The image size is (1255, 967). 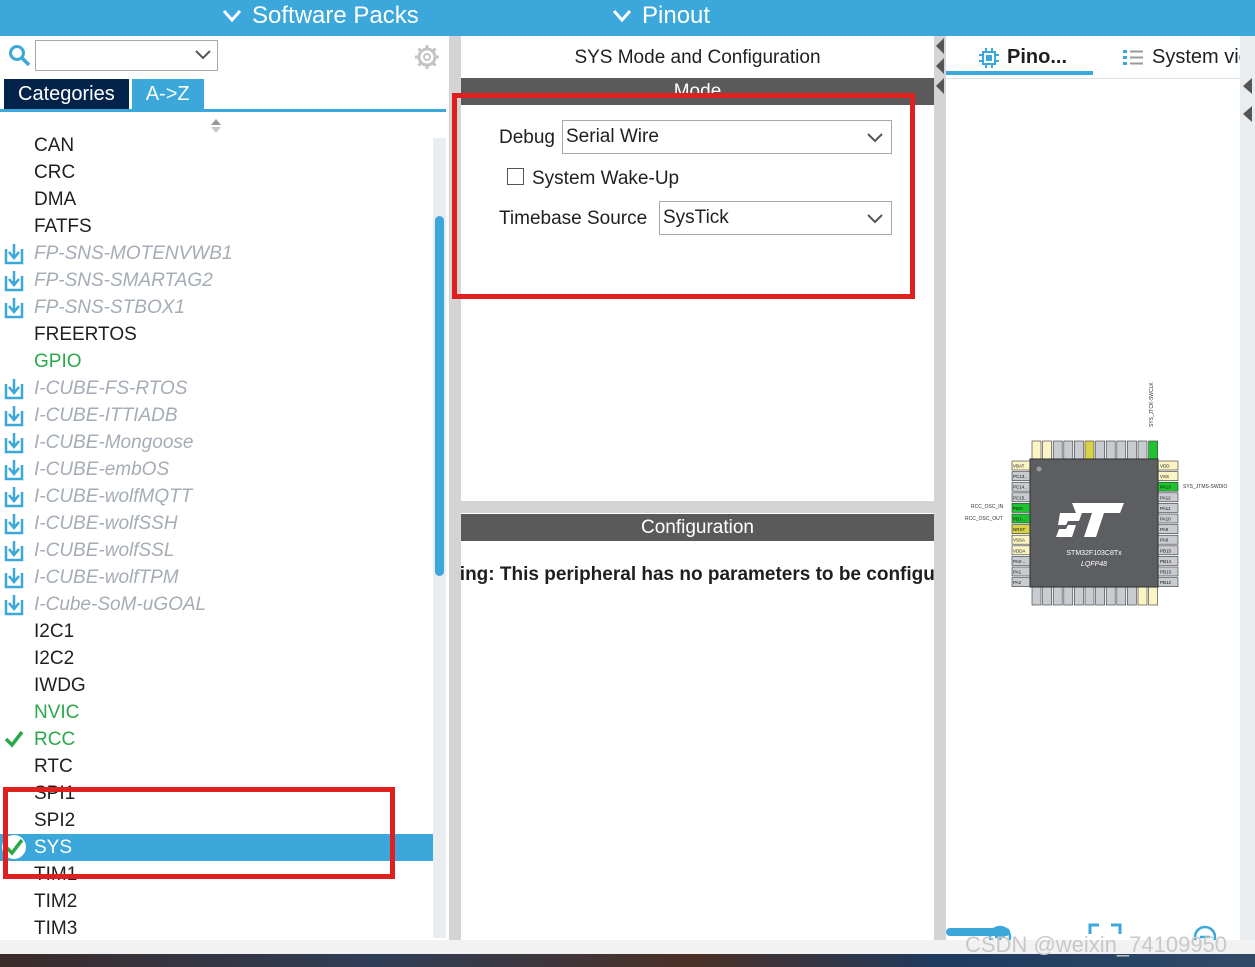 I want to click on category-item-i2c1: I2C1, so click(x=216, y=631).